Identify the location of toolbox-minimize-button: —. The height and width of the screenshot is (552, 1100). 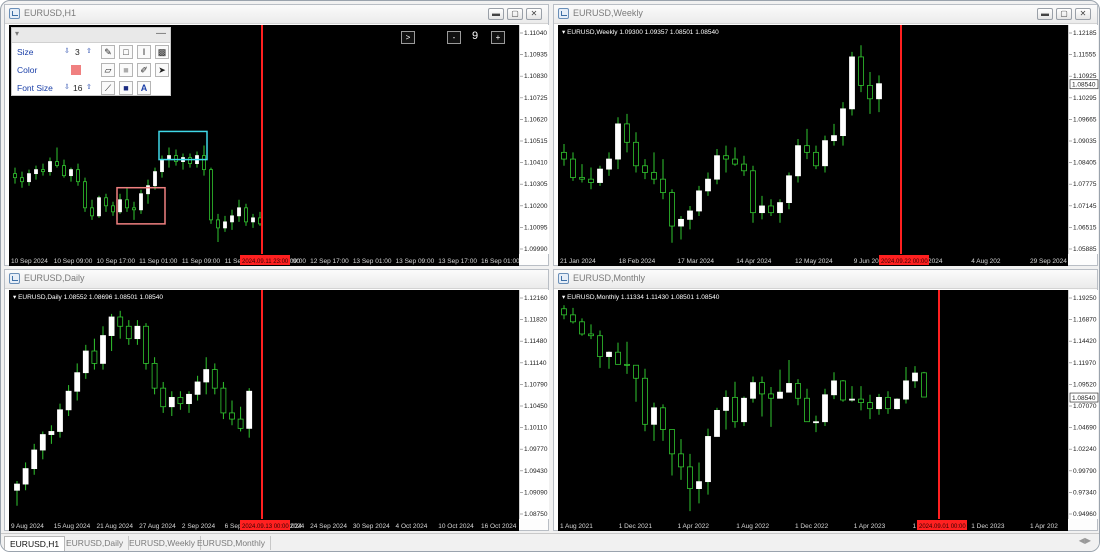
(161, 33).